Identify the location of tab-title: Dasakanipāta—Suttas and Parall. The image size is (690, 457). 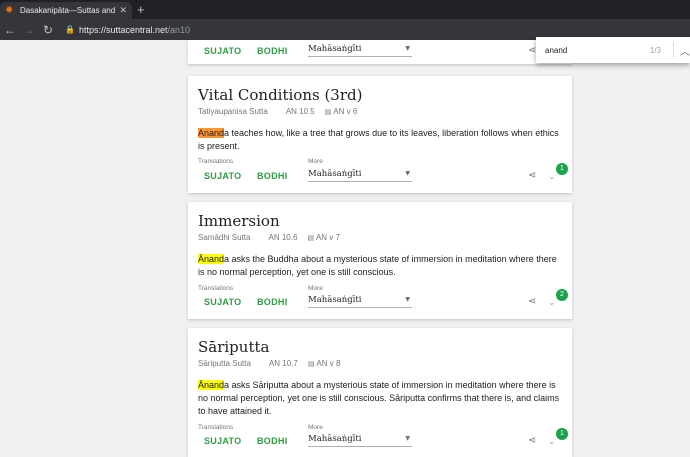
(68, 10).